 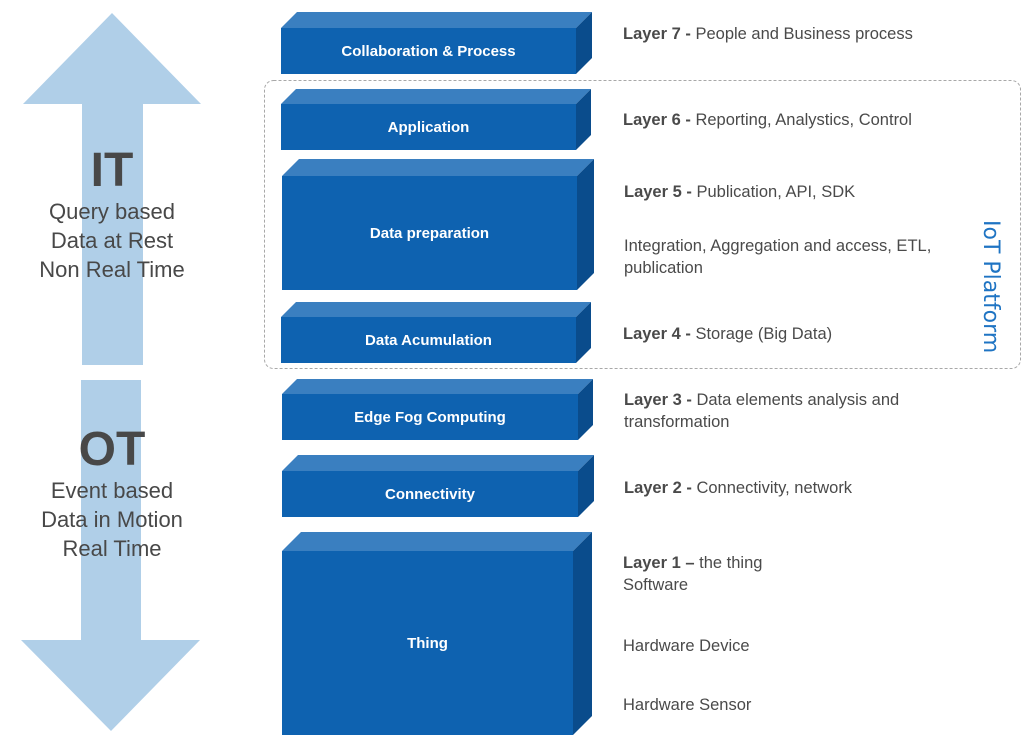 I want to click on iot-platform-label: IoT Platform, so click(x=990, y=287).